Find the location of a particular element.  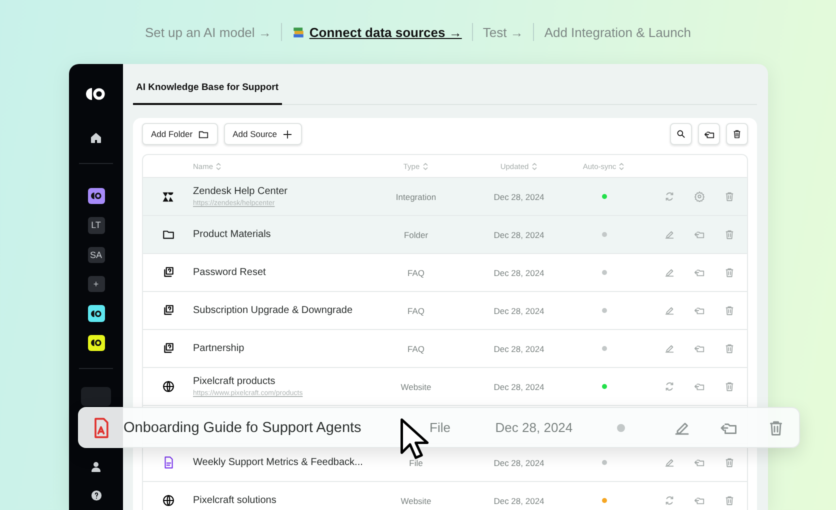

dragged-row: Onboarding Guide fo Support Agents File Dec 28, 2024 is located at coordinates (439, 427).